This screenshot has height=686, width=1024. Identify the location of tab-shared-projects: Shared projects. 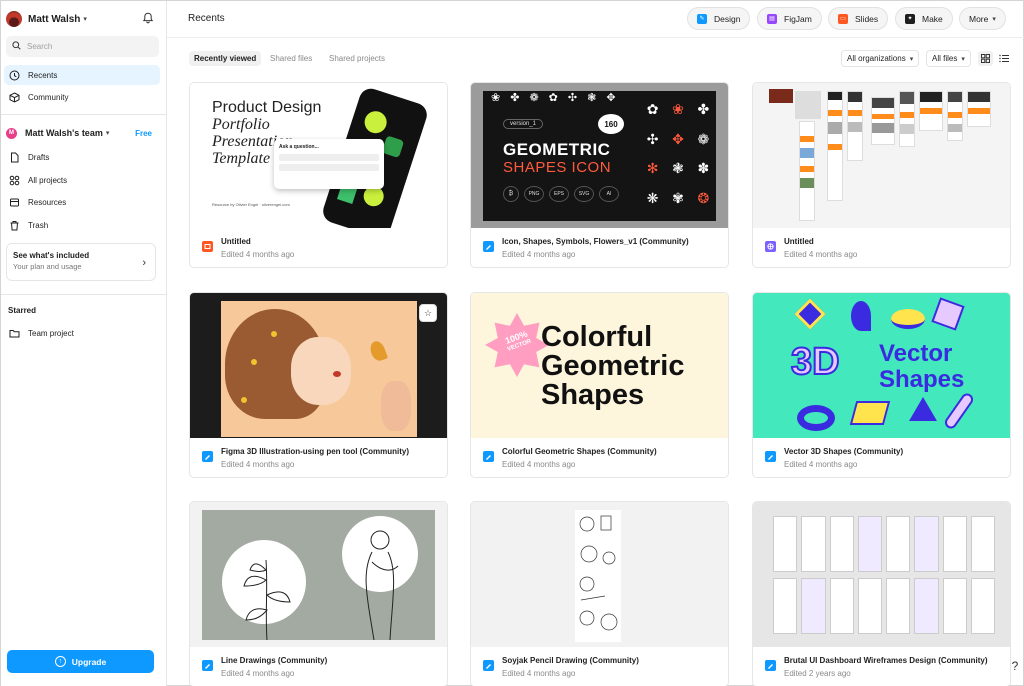
(357, 58).